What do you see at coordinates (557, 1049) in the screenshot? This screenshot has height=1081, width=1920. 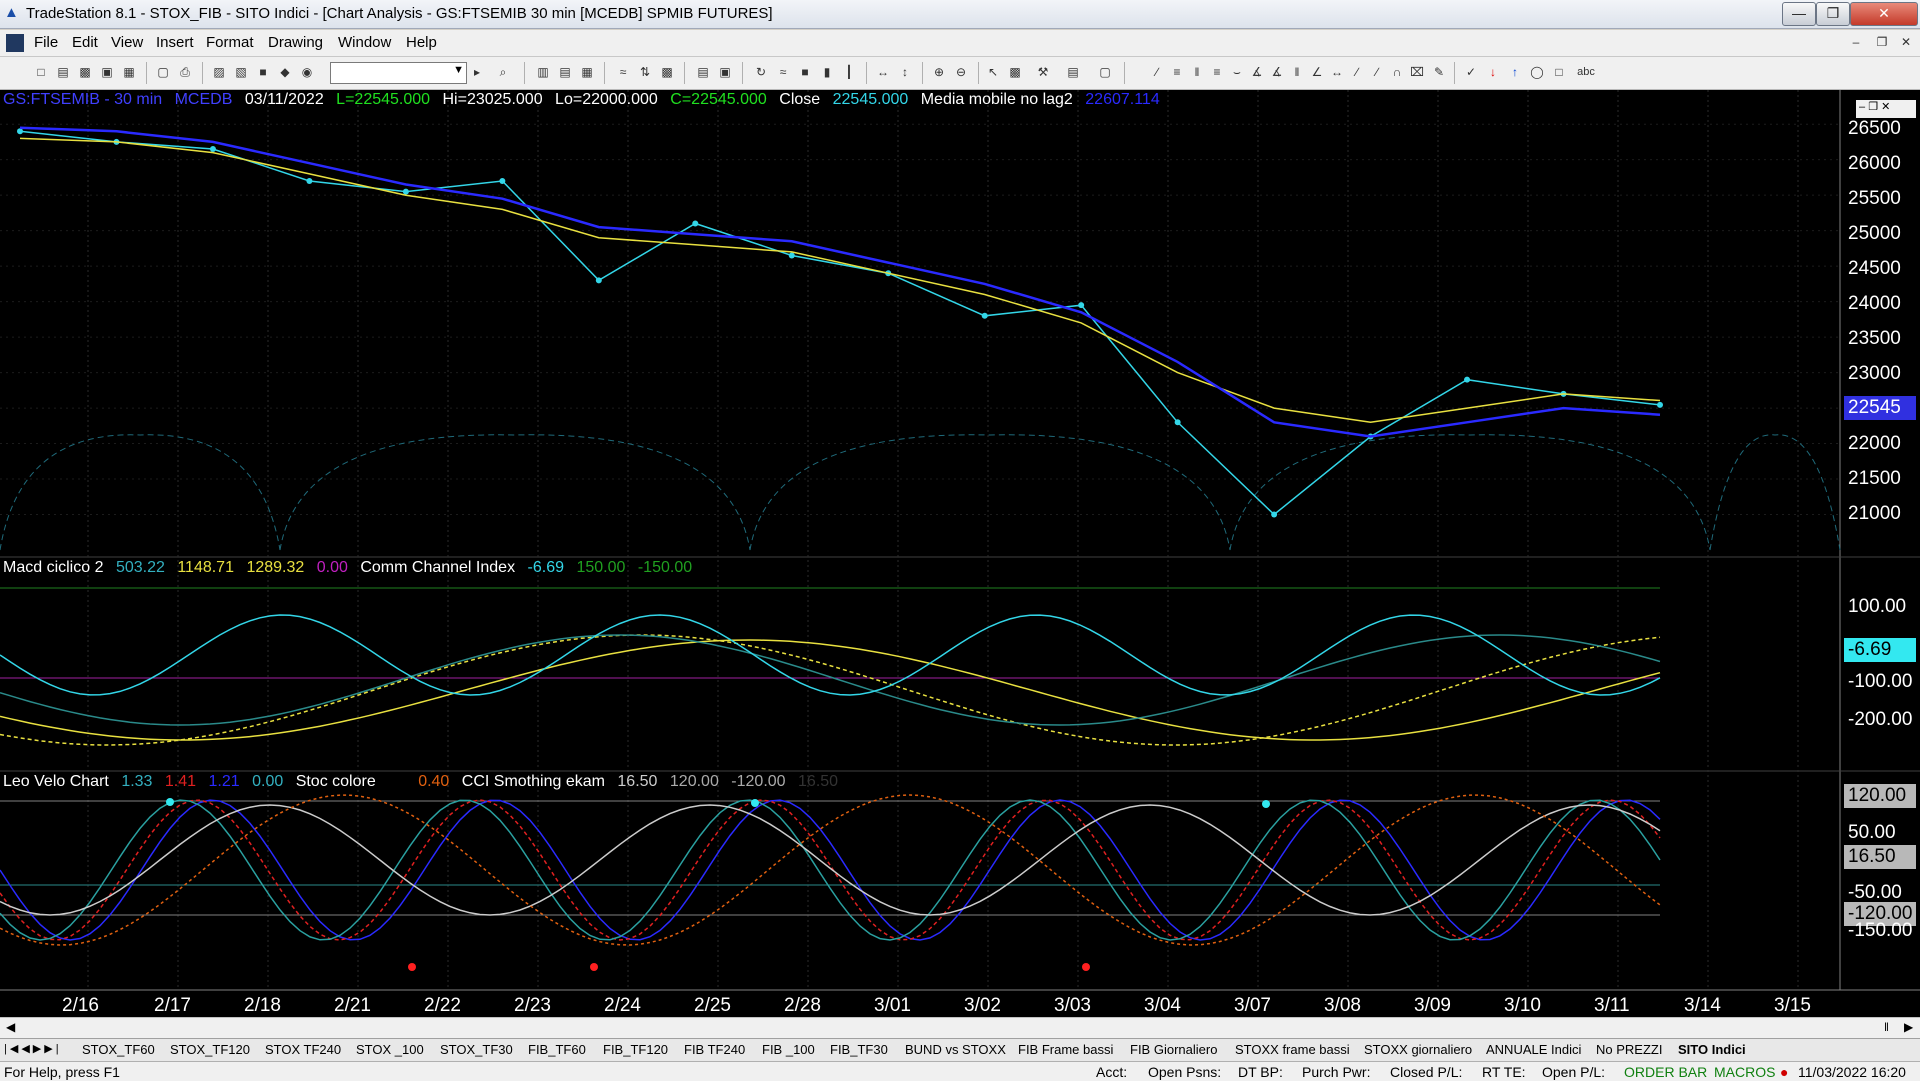 I see `sheet-tab: FIB_TF60` at bounding box center [557, 1049].